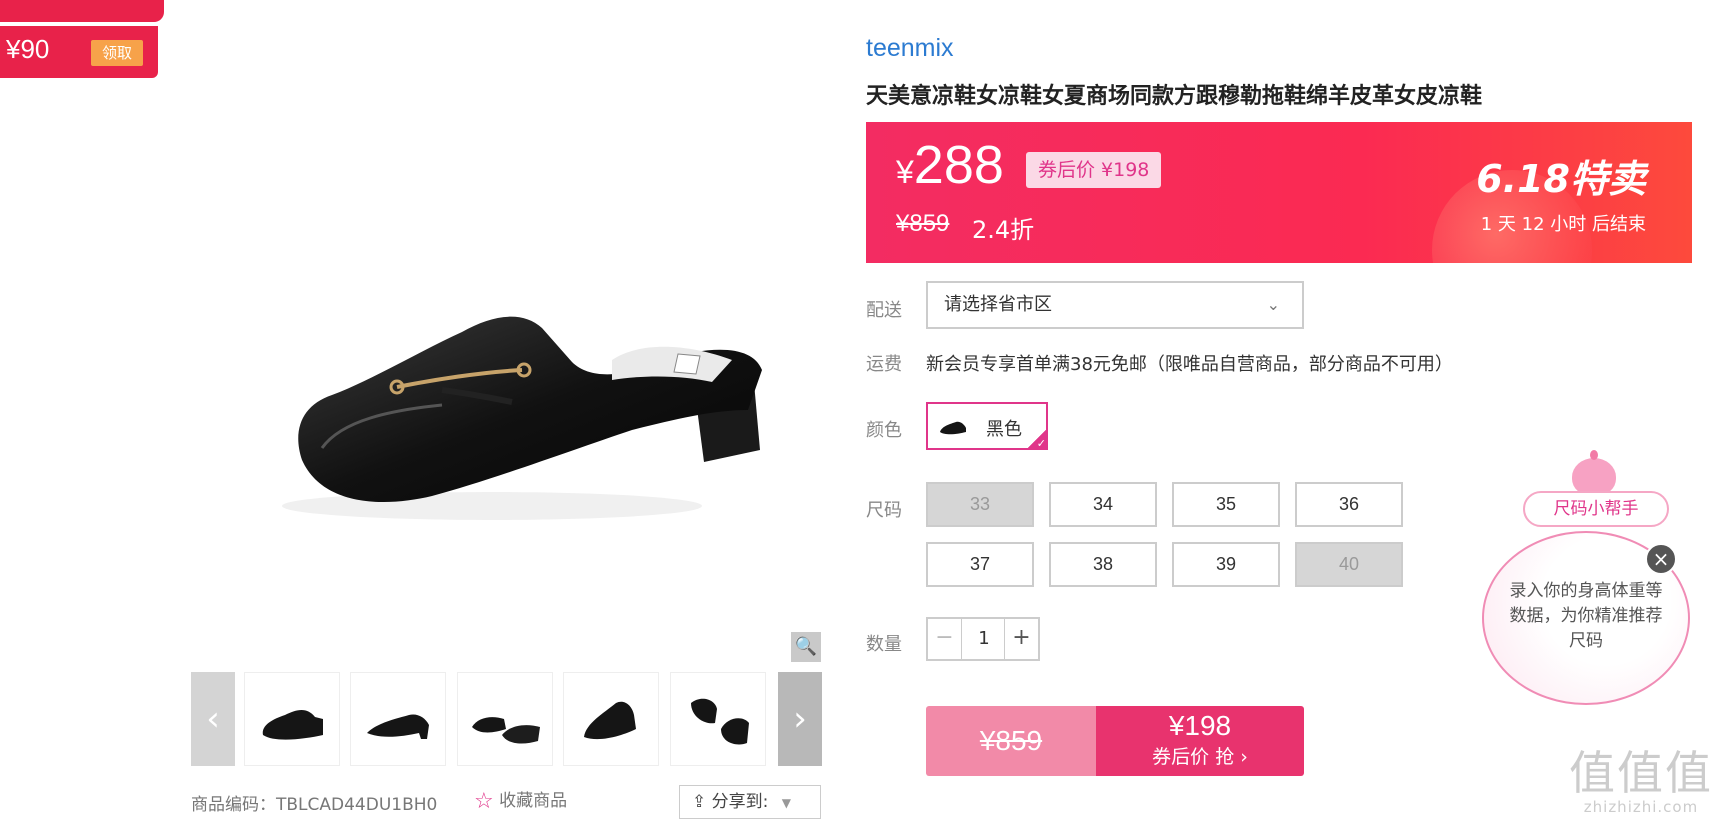  Describe the element at coordinates (740, 802) in the screenshot. I see `share-label: 分享到:` at that location.